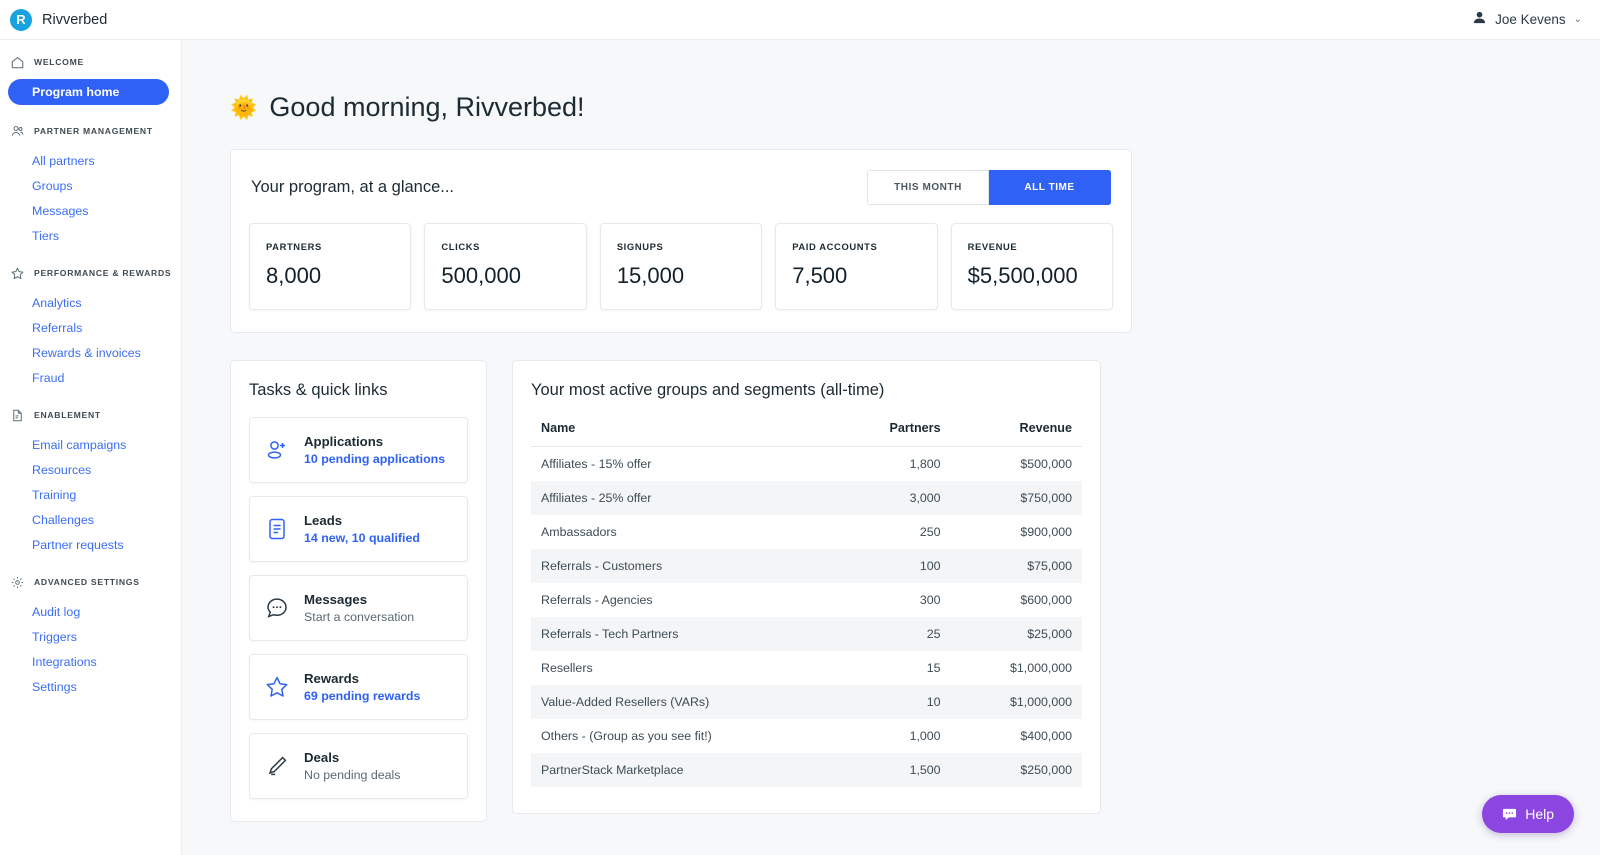  I want to click on task-text: Deals No pending deals, so click(352, 766).